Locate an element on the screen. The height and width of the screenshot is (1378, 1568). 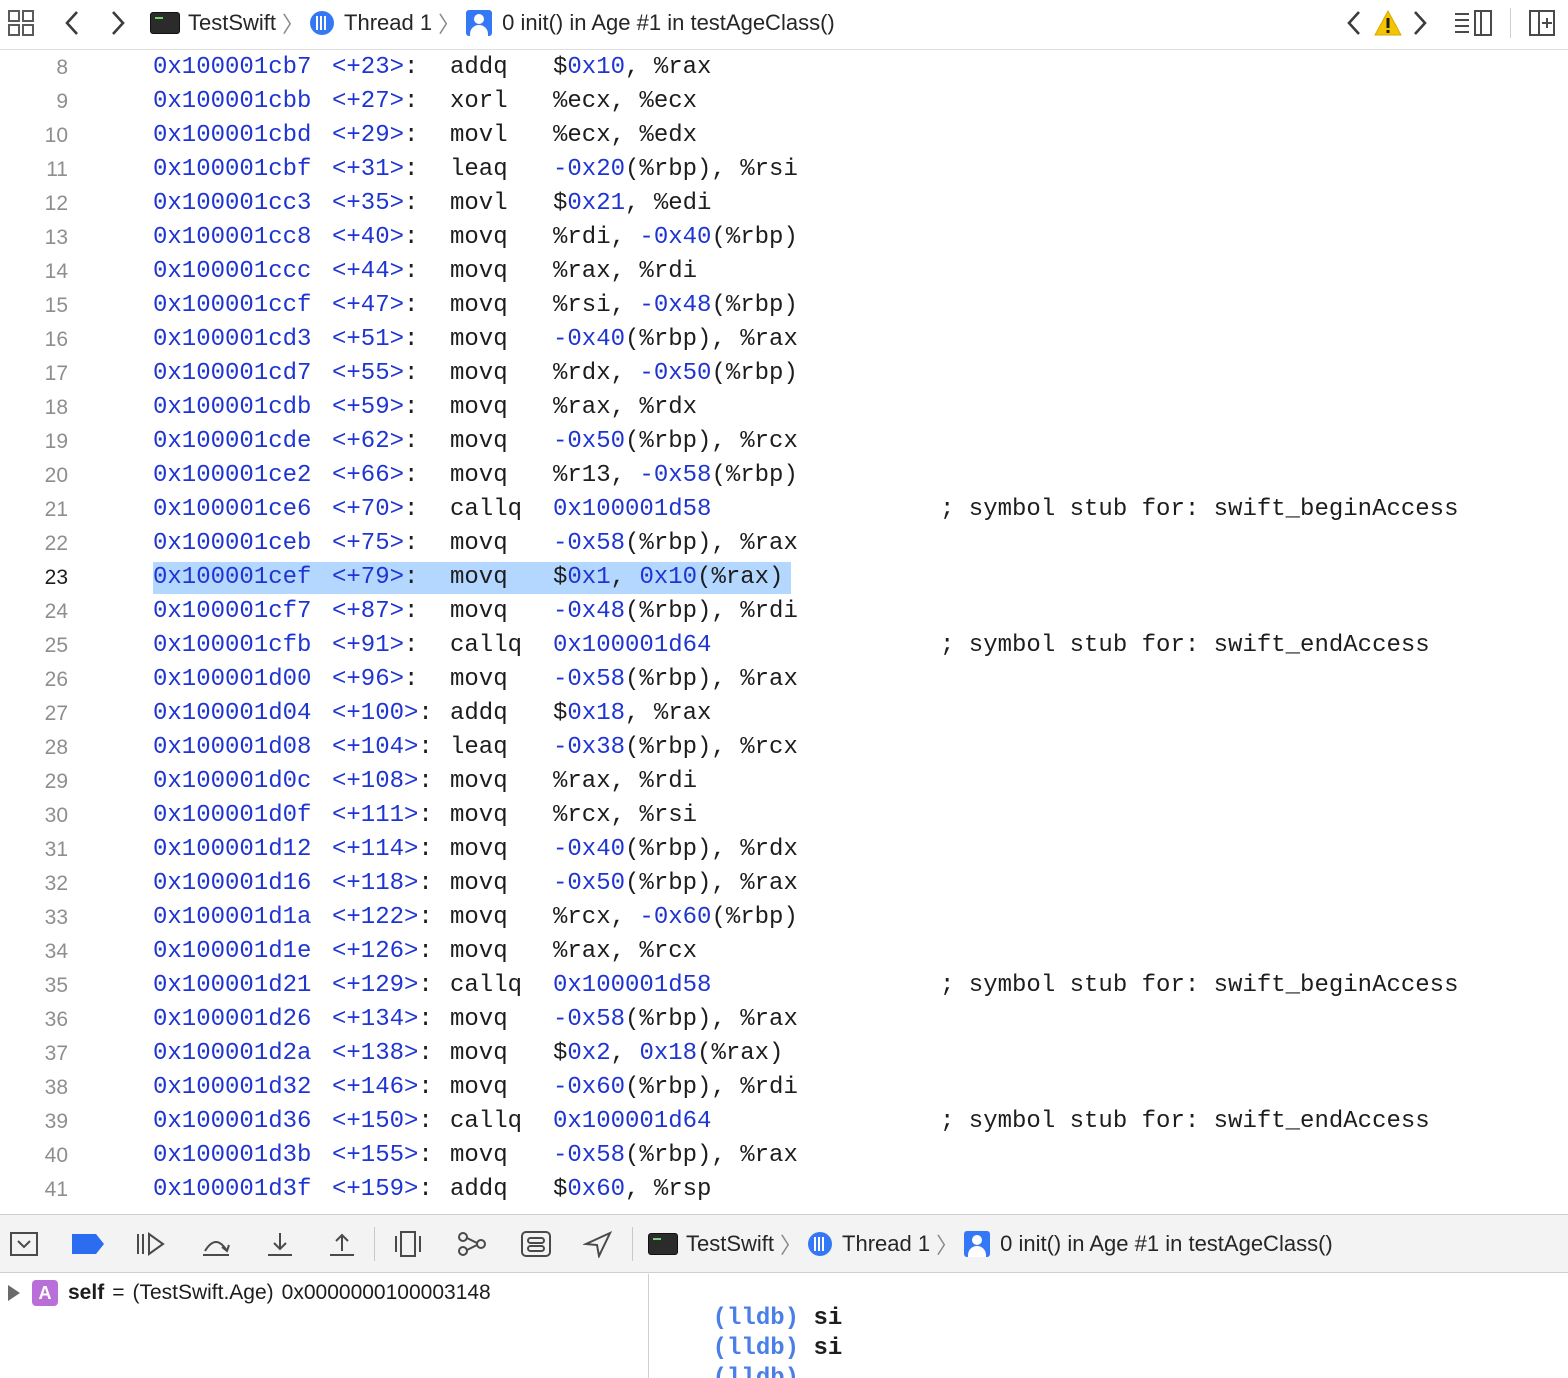
disassembly-line: 8 0x100001cb7 <+23>: addq $0x10, %rax is located at coordinates (784, 68).